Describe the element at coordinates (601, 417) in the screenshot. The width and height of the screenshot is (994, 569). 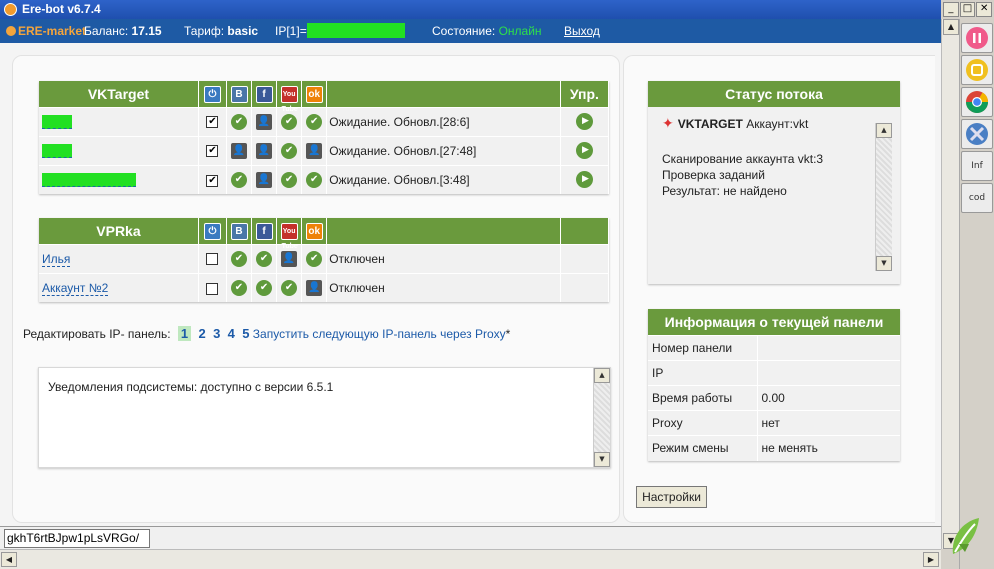
I see `notifications-scrollbar: ▲ ▼` at that location.